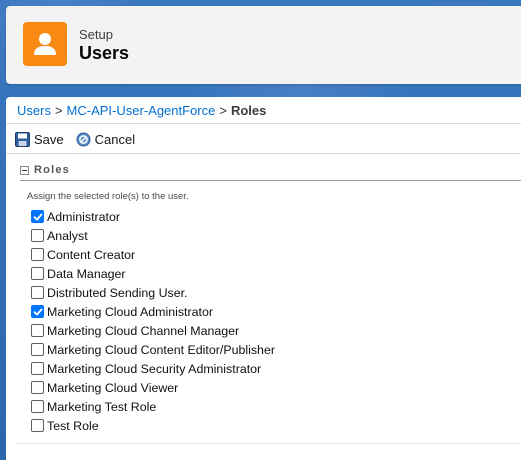 The width and height of the screenshot is (521, 460). I want to click on breadcrumb-current: Roles, so click(248, 110).